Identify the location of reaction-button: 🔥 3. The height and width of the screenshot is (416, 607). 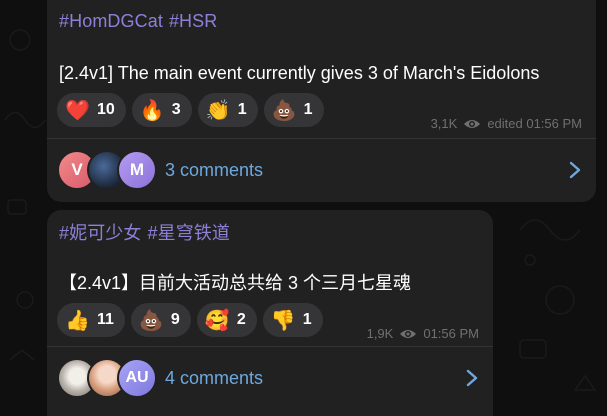
(161, 110).